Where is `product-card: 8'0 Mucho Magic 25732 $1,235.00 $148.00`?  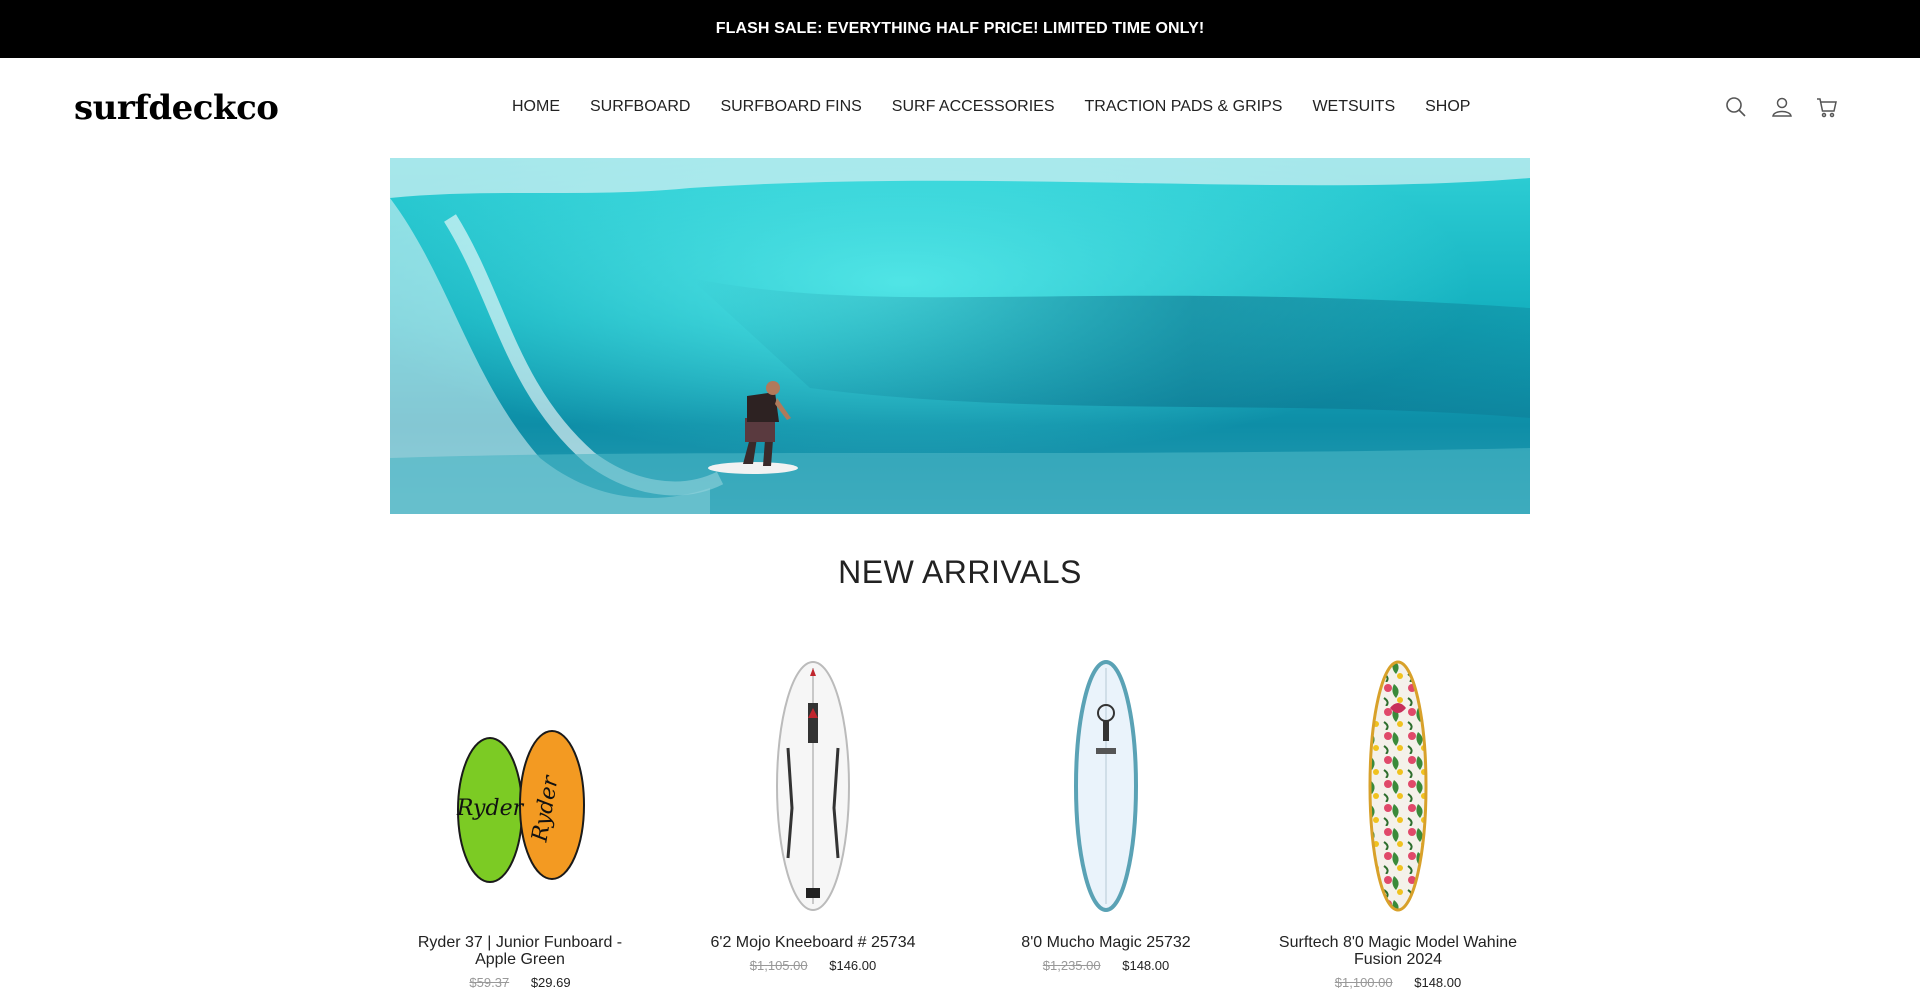 product-card: 8'0 Mucho Magic 25732 $1,235.00 $148.00 is located at coordinates (1106, 814).